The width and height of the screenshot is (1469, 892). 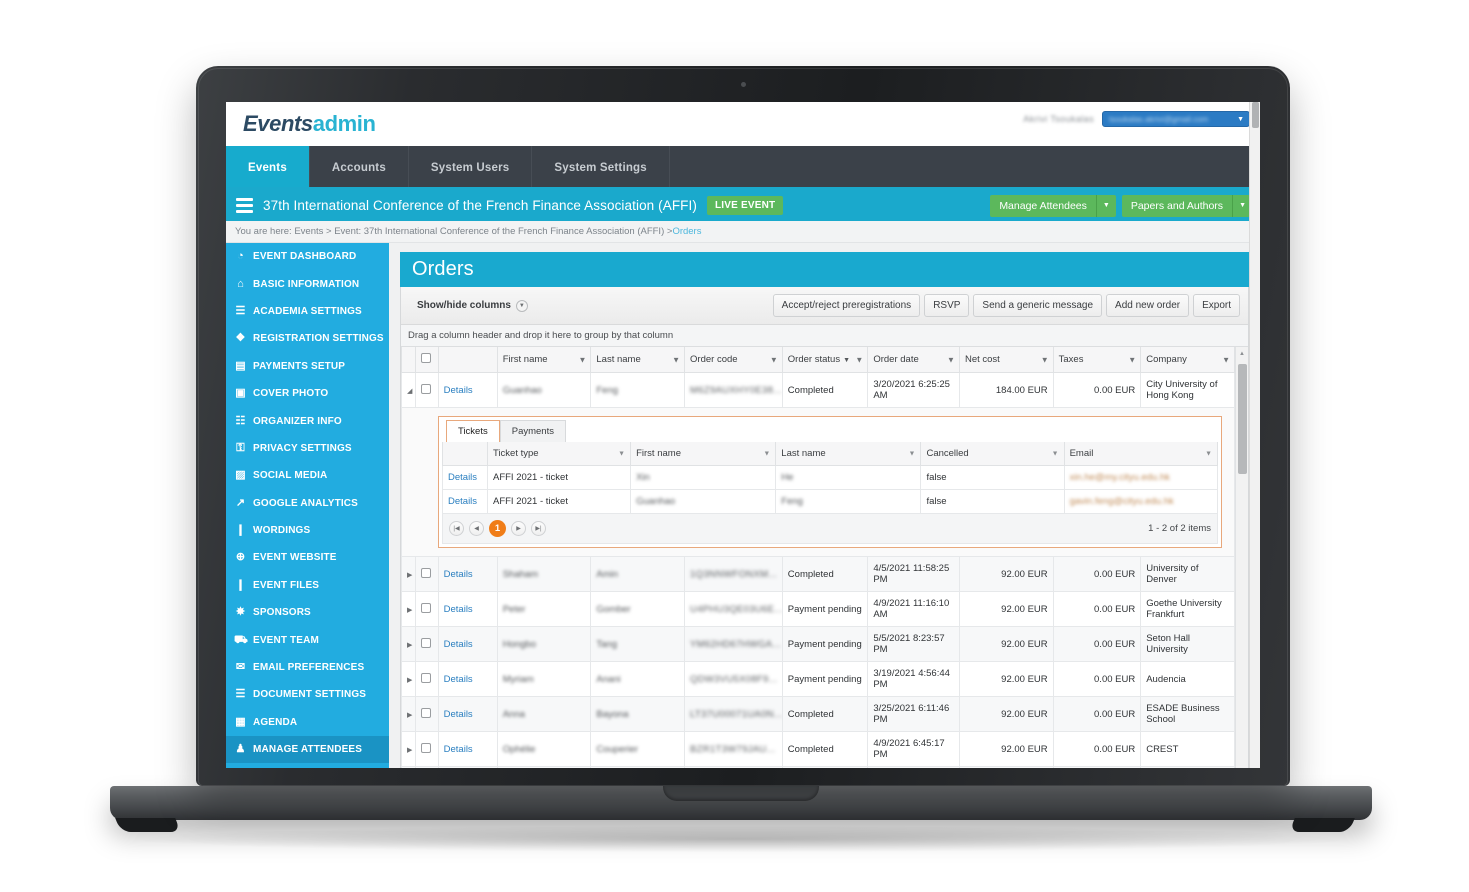 I want to click on previous-page-icon: ◀, so click(x=476, y=528).